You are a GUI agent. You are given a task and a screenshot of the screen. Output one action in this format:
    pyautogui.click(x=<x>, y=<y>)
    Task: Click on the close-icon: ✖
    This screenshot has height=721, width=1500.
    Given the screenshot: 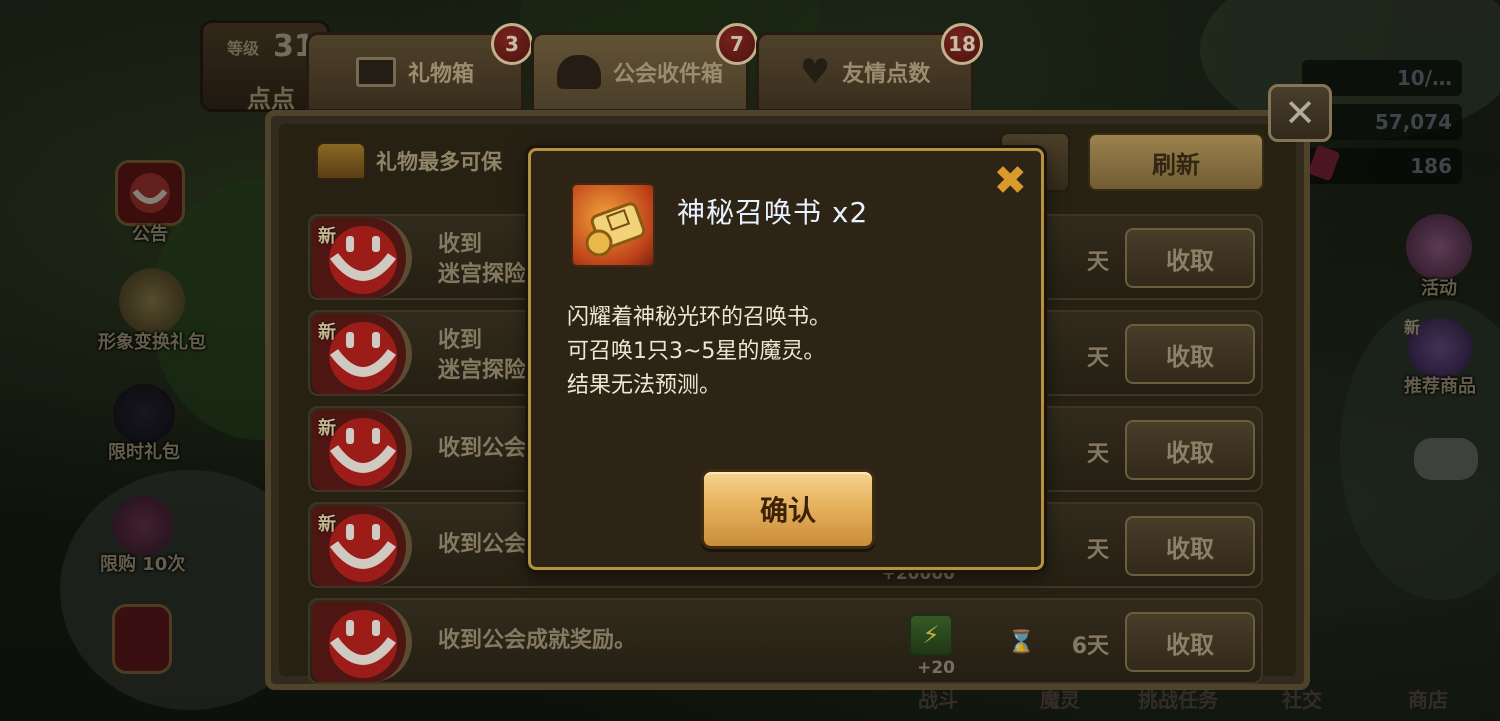 What is the action you would take?
    pyautogui.click(x=1010, y=181)
    